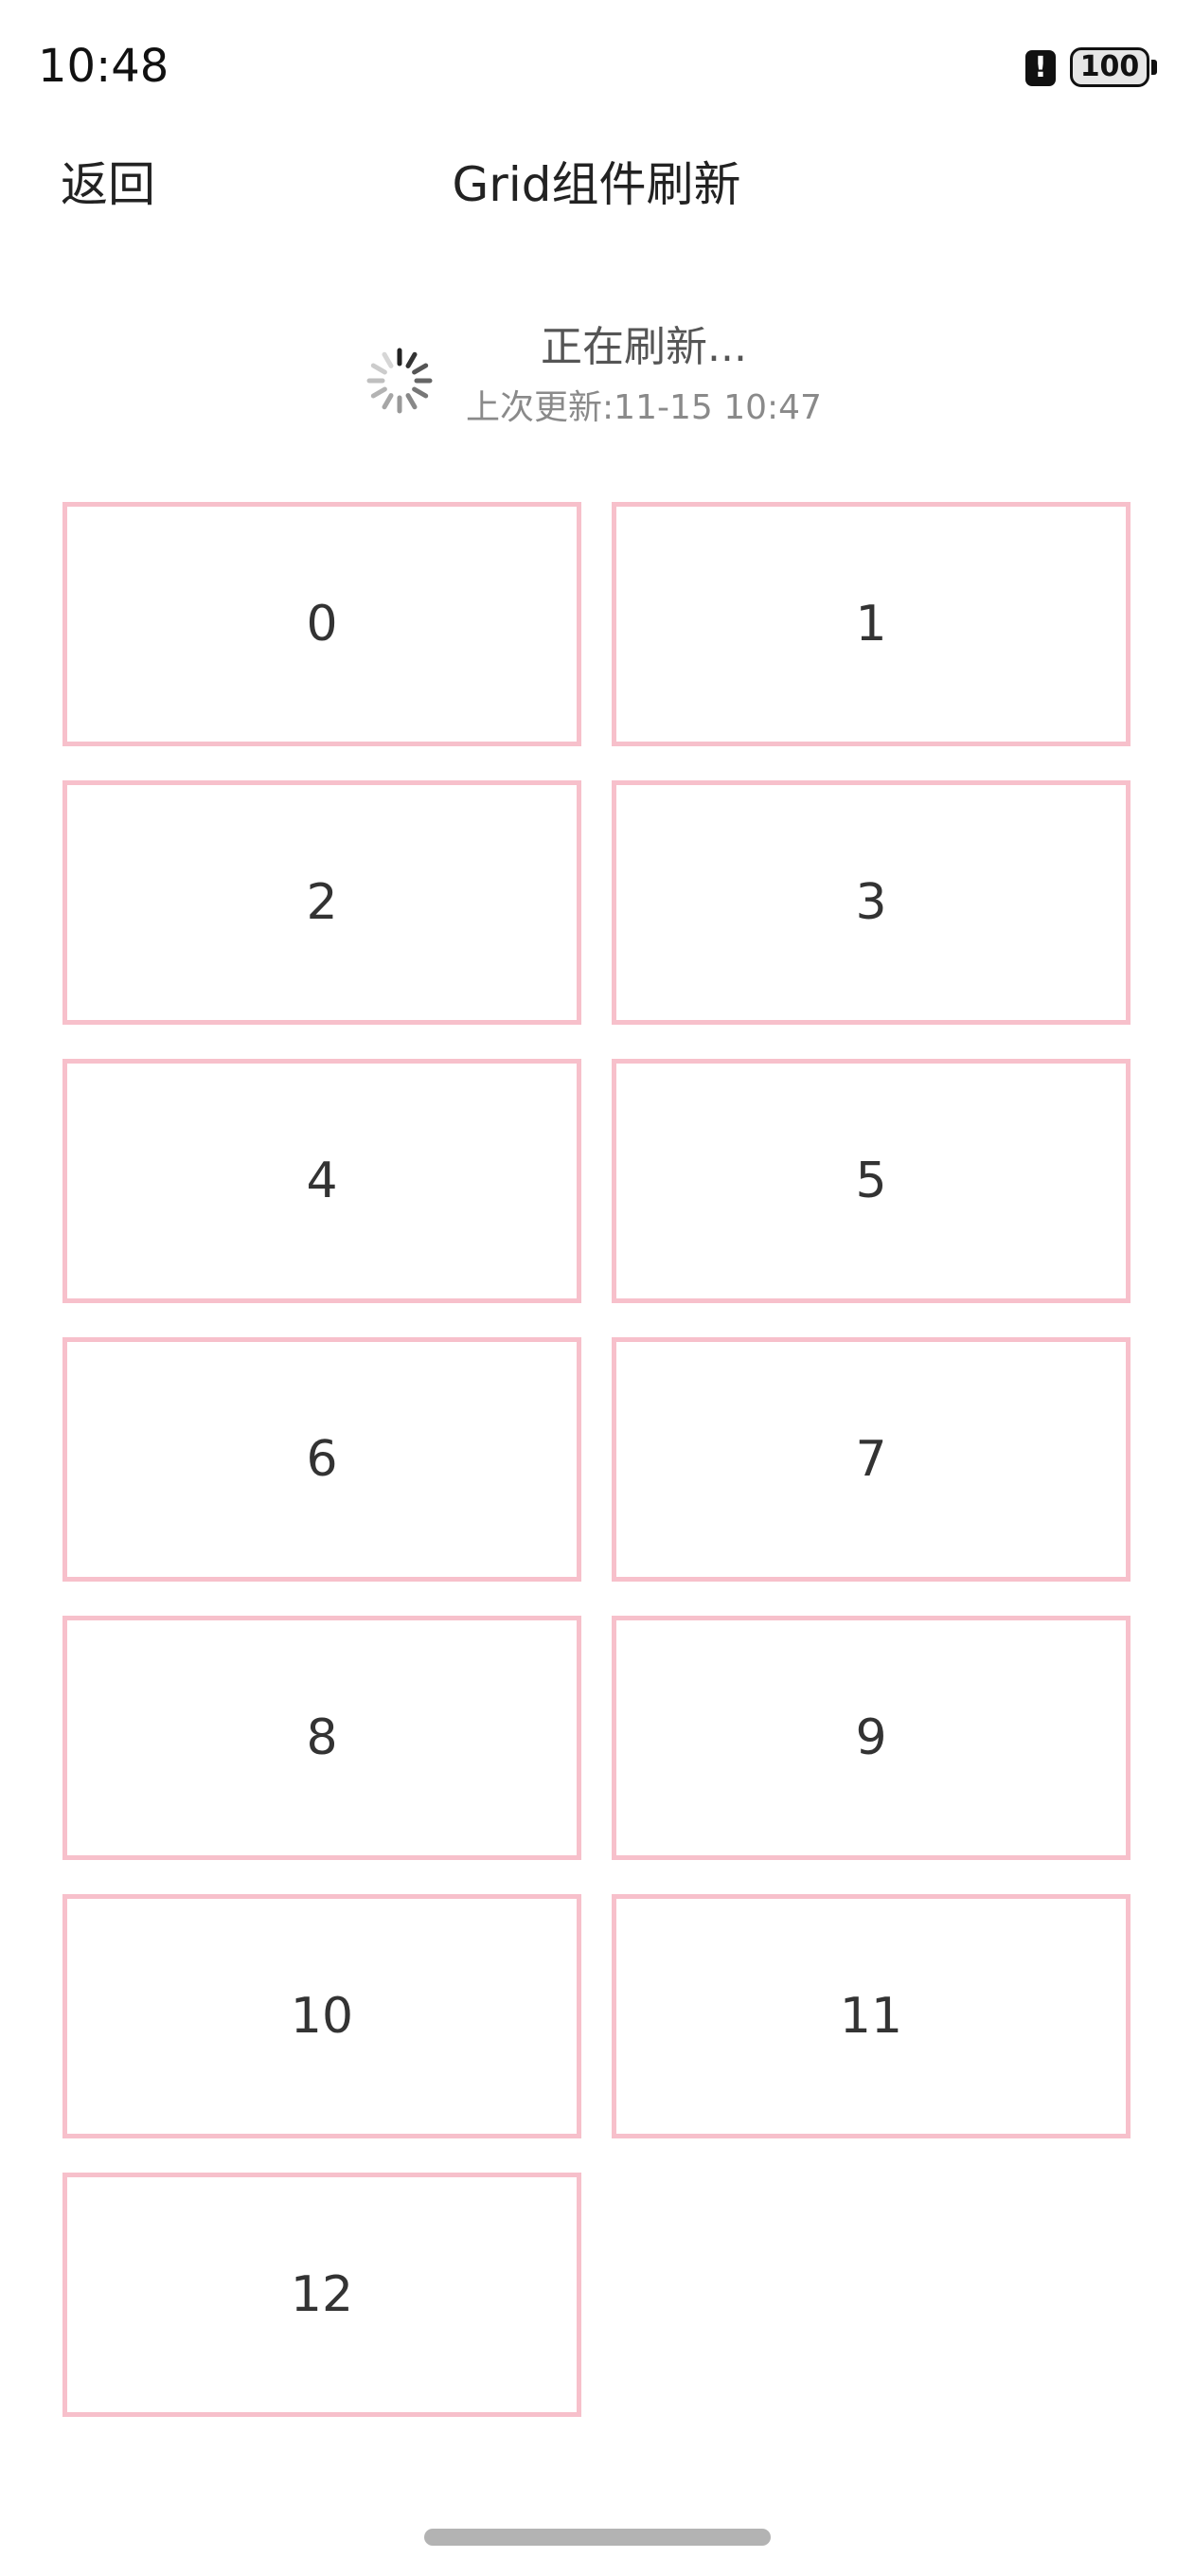  I want to click on status-bar: 10:48 ! 100, so click(596, 66).